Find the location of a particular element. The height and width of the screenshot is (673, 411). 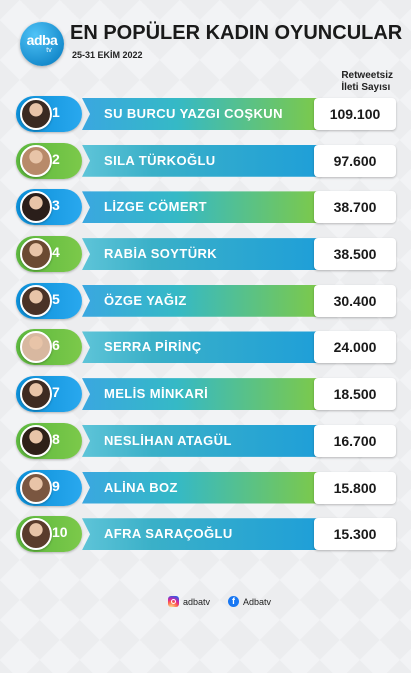

ranking-row: 7 MELİS MİNKARİ 18.500 is located at coordinates (205, 397).